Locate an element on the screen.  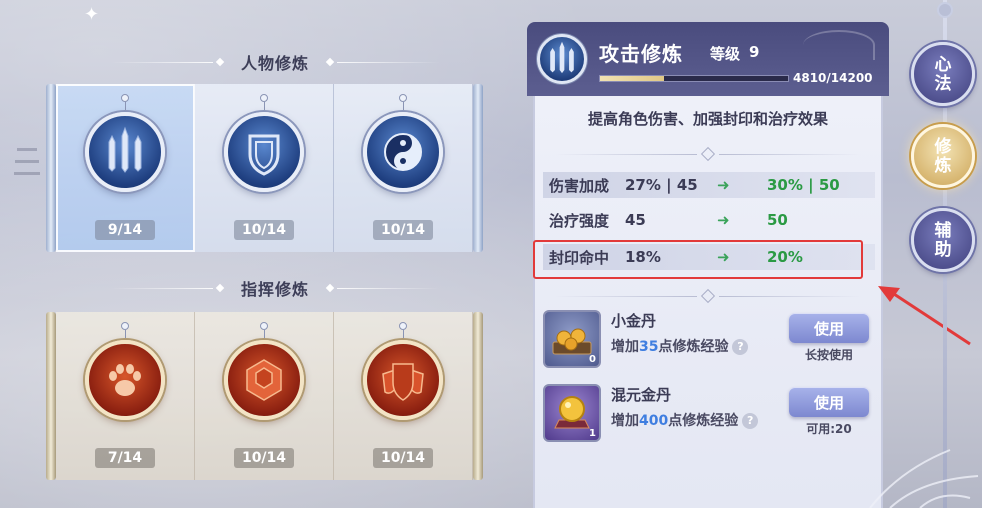
skill-slot-paw: 7/14 is located at coordinates (125, 396).